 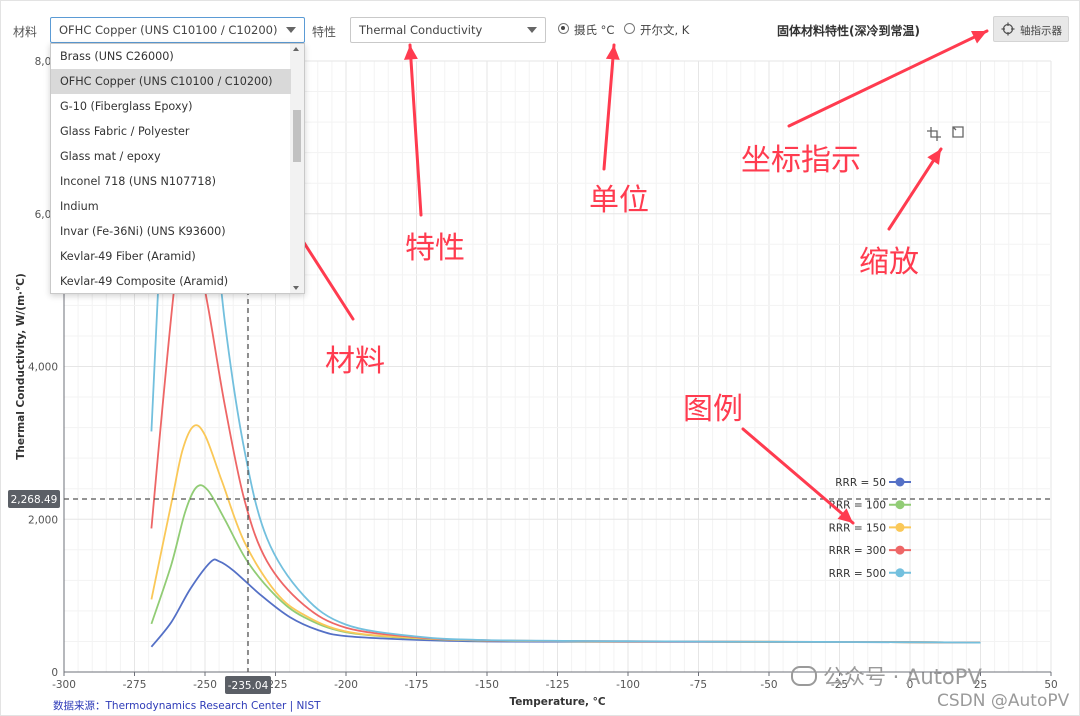 What do you see at coordinates (698, 685) in the screenshot?
I see `x-tick-label: -75` at bounding box center [698, 685].